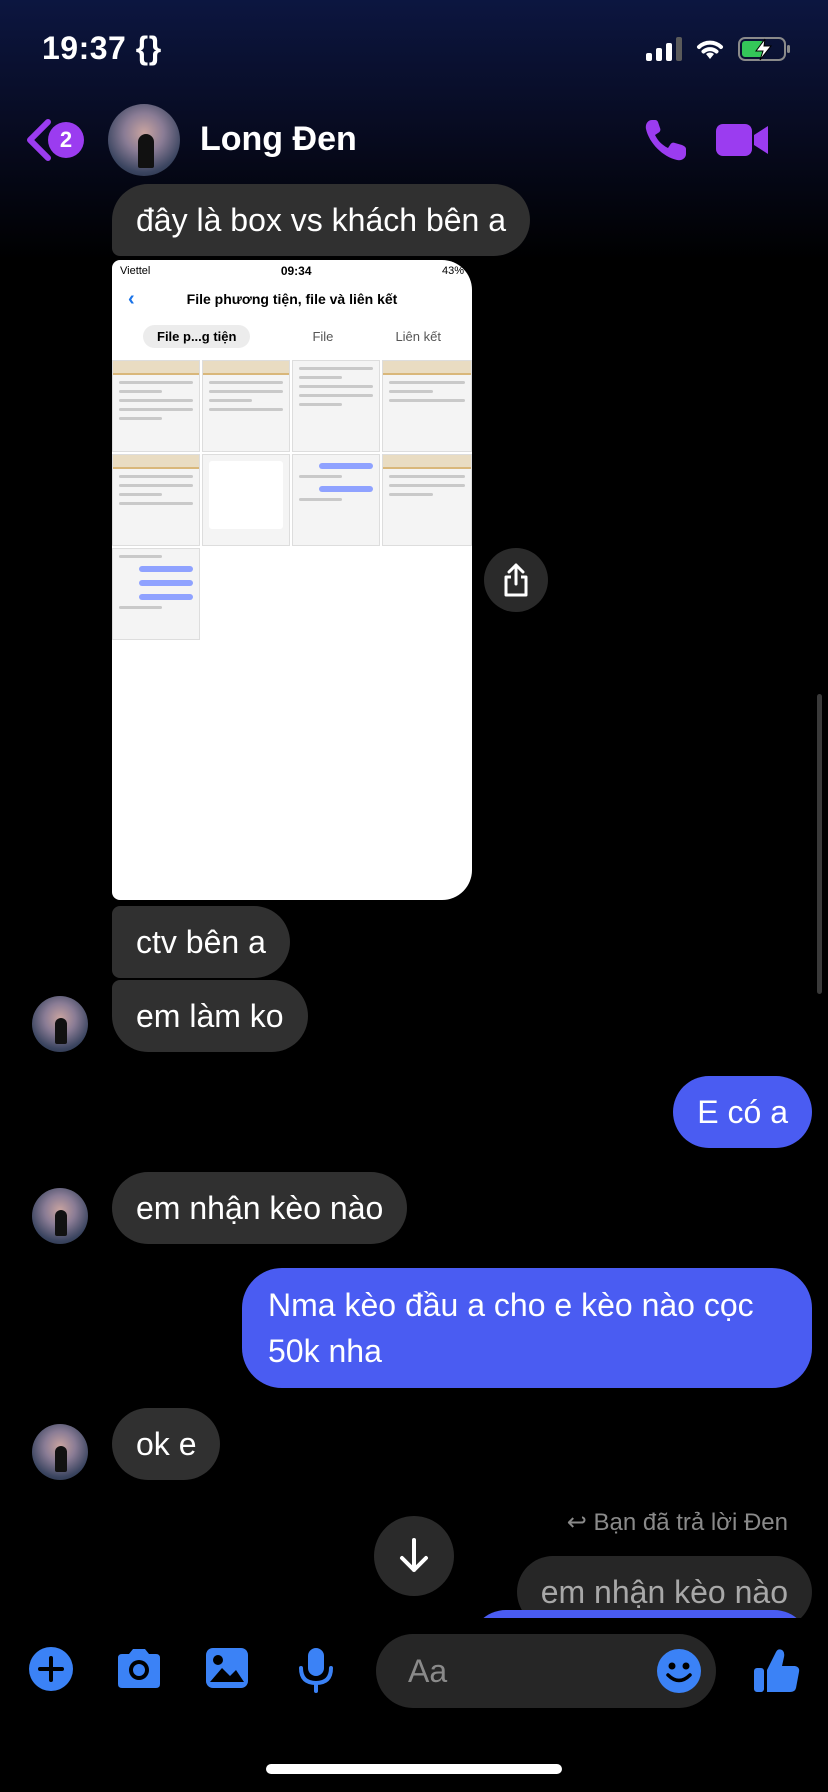 This screenshot has width=828, height=1792. I want to click on gallery-button, so click(227, 1670).